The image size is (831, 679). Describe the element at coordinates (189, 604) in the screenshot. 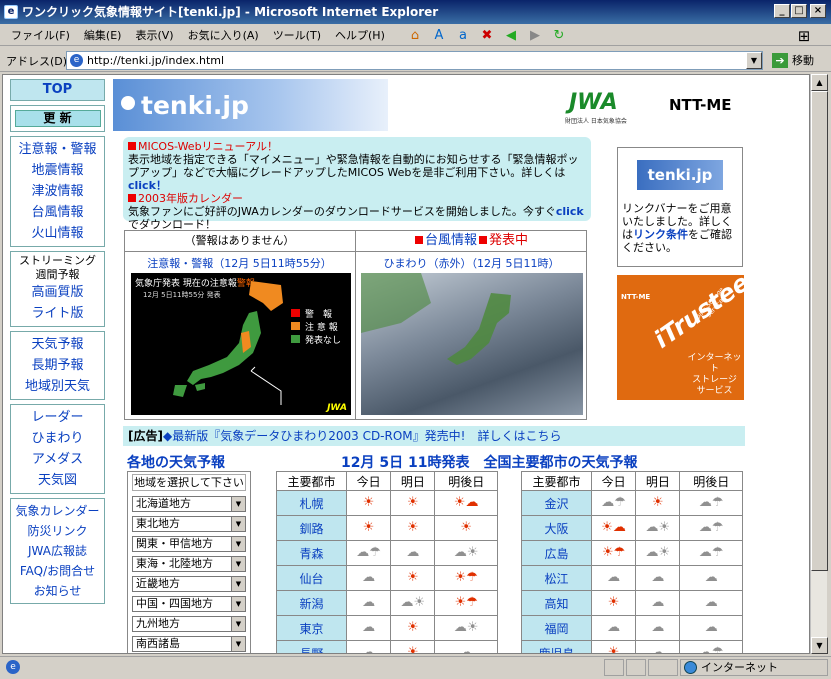

I see `region-select: 中国・四国地方 ▼` at that location.